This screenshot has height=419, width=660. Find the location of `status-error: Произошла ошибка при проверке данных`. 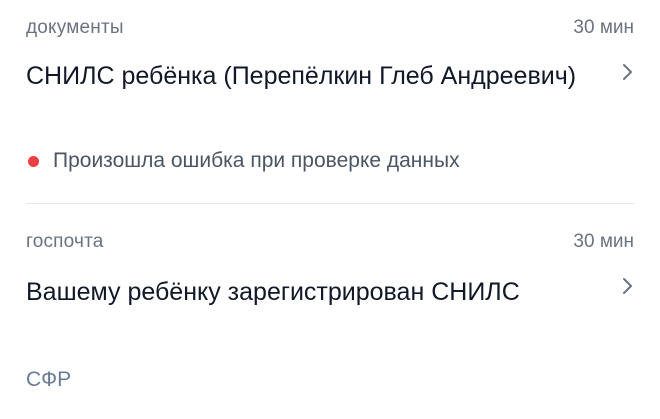

status-error: Произошла ошибка при проверке данных is located at coordinates (243, 161).